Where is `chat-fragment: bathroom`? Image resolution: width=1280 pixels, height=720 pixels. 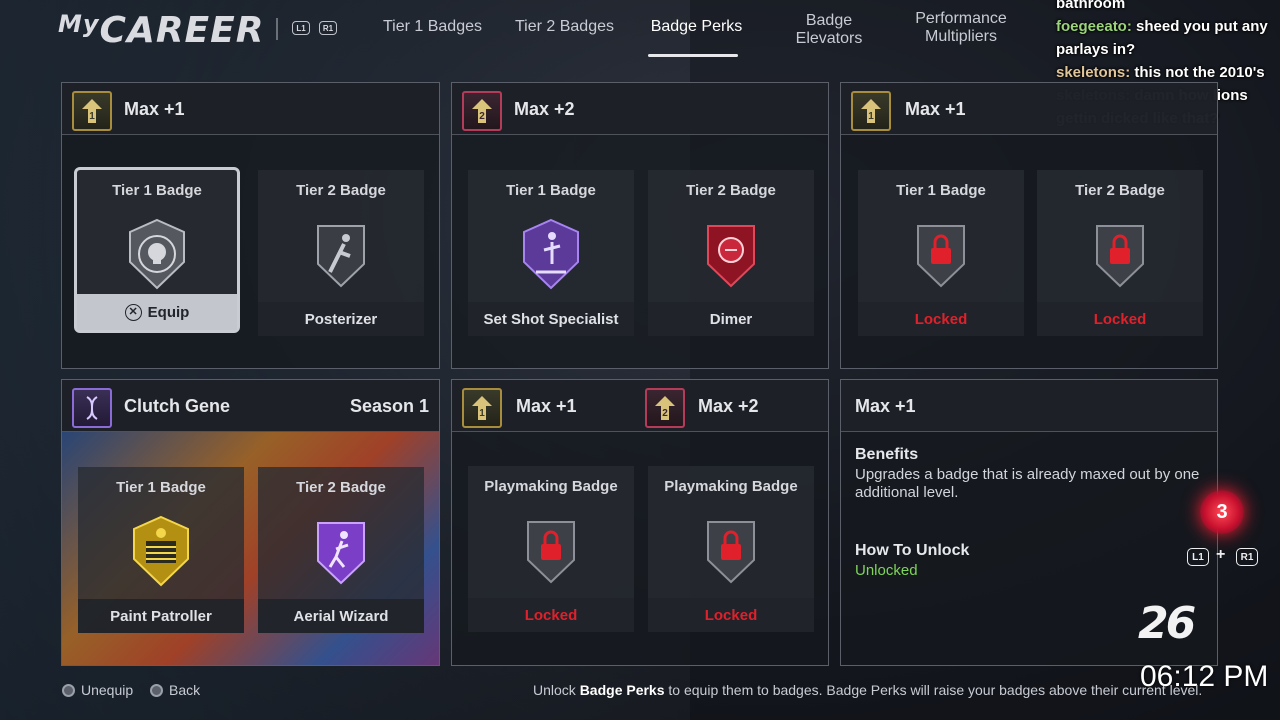 chat-fragment: bathroom is located at coordinates (1091, 6).